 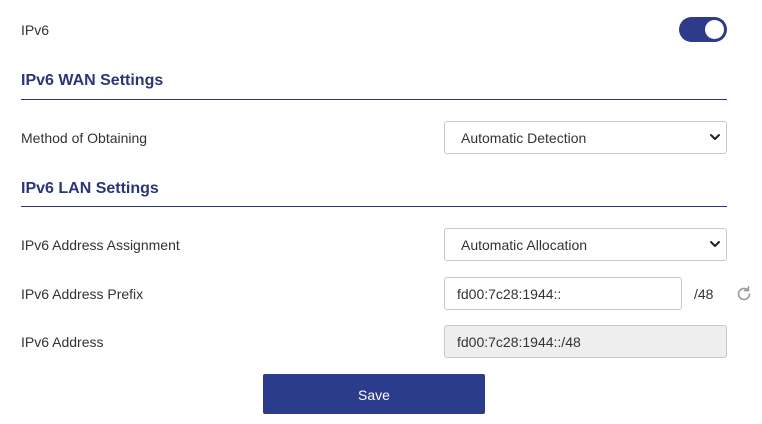 What do you see at coordinates (374, 99) in the screenshot?
I see `wan-divider` at bounding box center [374, 99].